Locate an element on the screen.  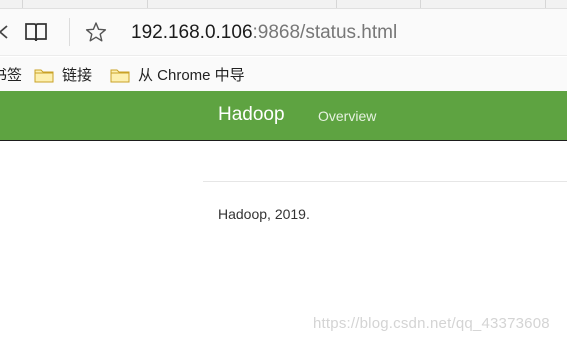
address-host: 192.168.0.106 is located at coordinates (192, 32).